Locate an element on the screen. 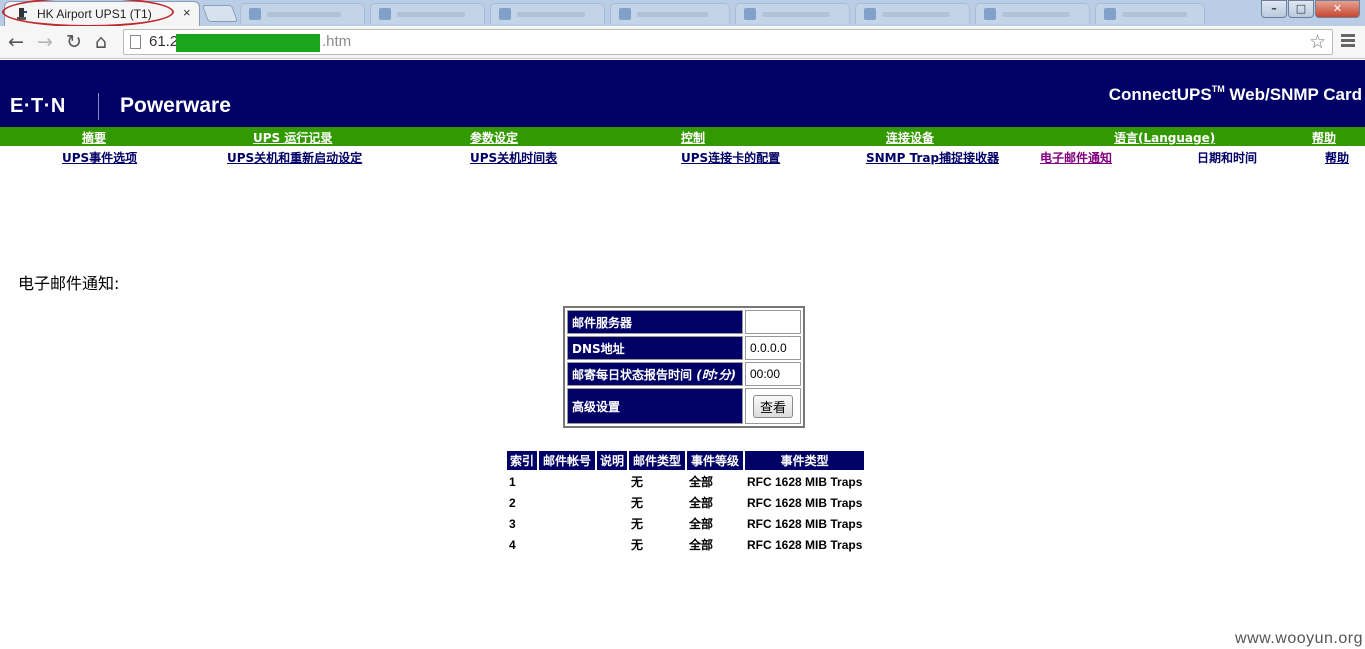  daily-report-label: 邮寄每日状态报告时间 (时:分) is located at coordinates (655, 374).